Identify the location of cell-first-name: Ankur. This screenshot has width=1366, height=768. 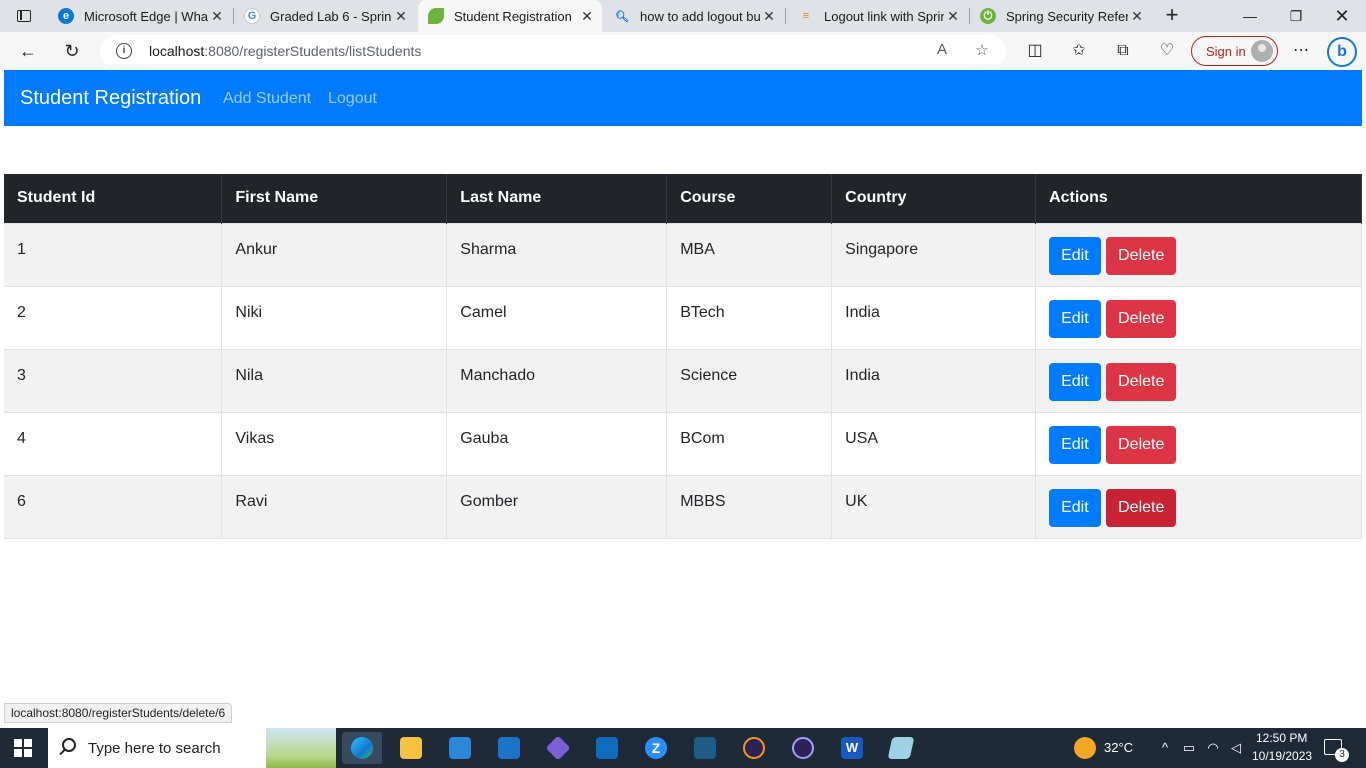
(334, 254).